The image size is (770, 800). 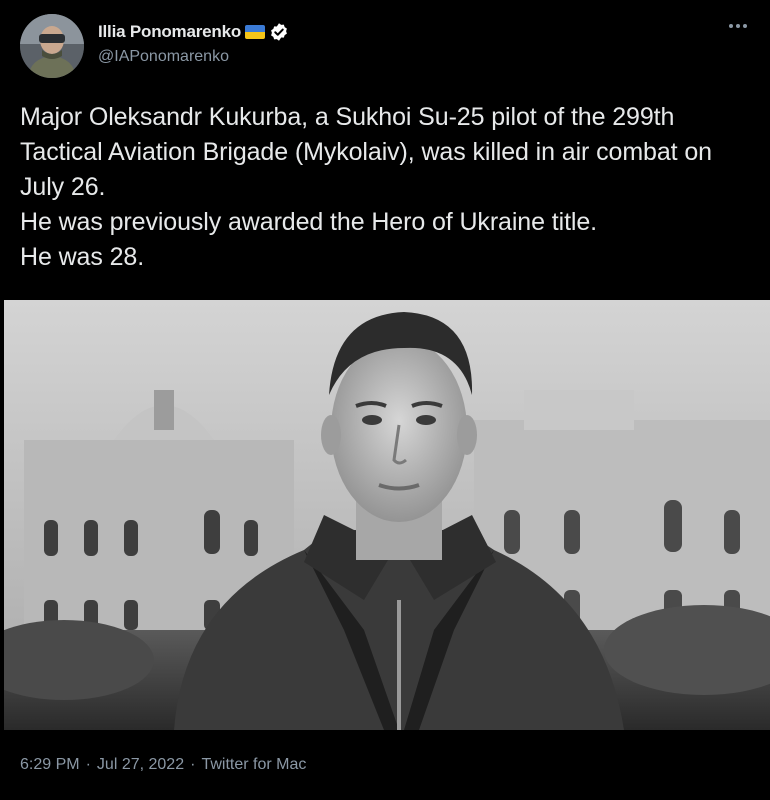 What do you see at coordinates (255, 32) in the screenshot?
I see `ukraine-flag-icon` at bounding box center [255, 32].